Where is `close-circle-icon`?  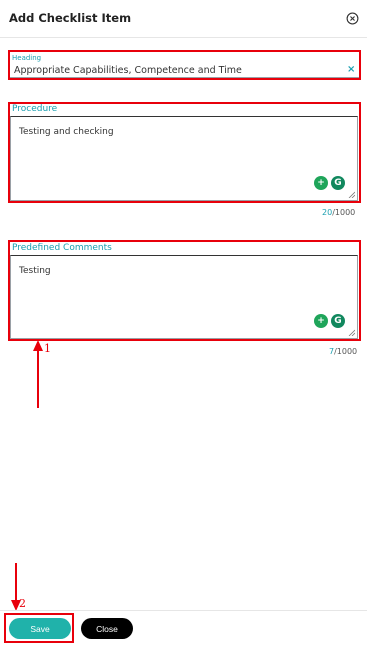 close-circle-icon is located at coordinates (352, 18).